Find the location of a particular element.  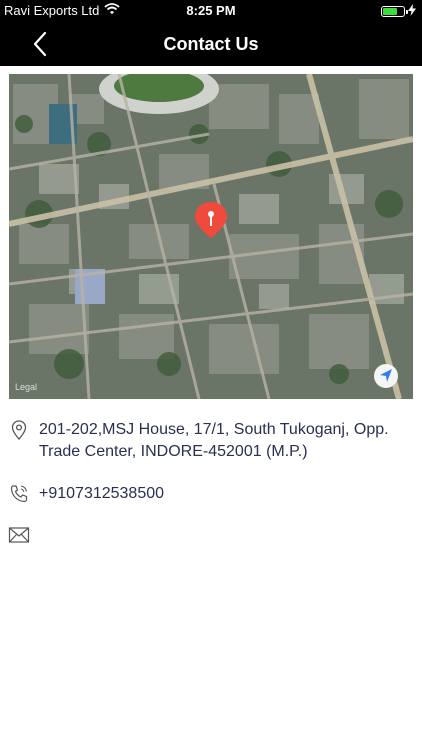

status-time: 8:25 PM is located at coordinates (211, 10).